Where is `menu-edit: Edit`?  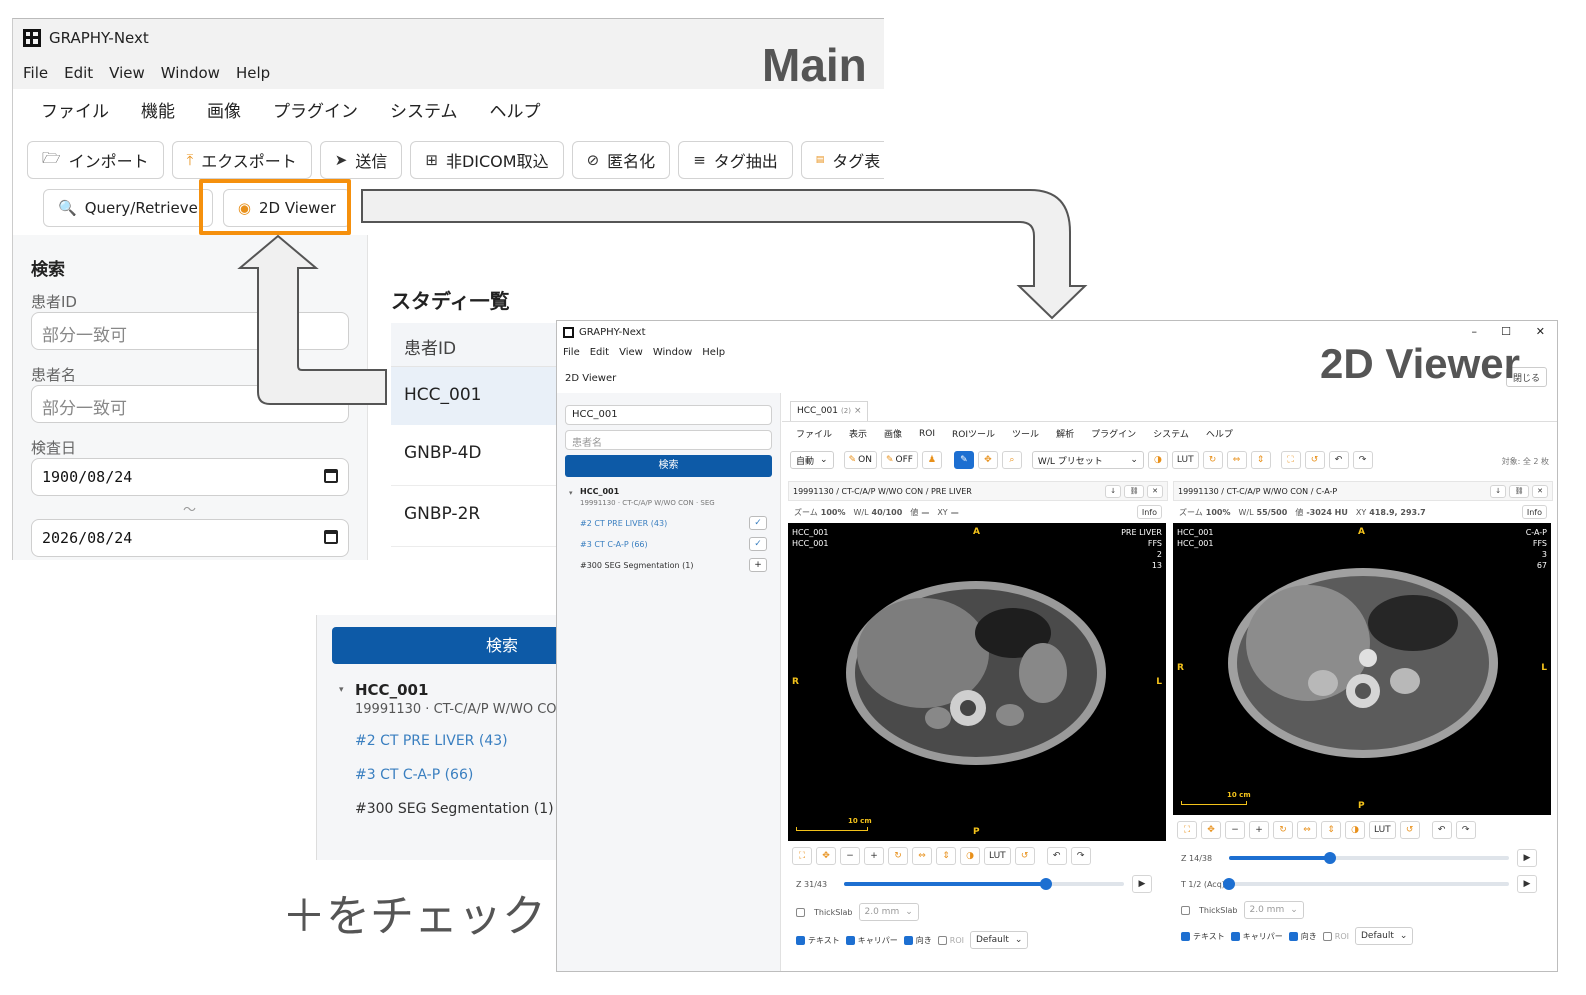
menu-edit: Edit is located at coordinates (599, 353).